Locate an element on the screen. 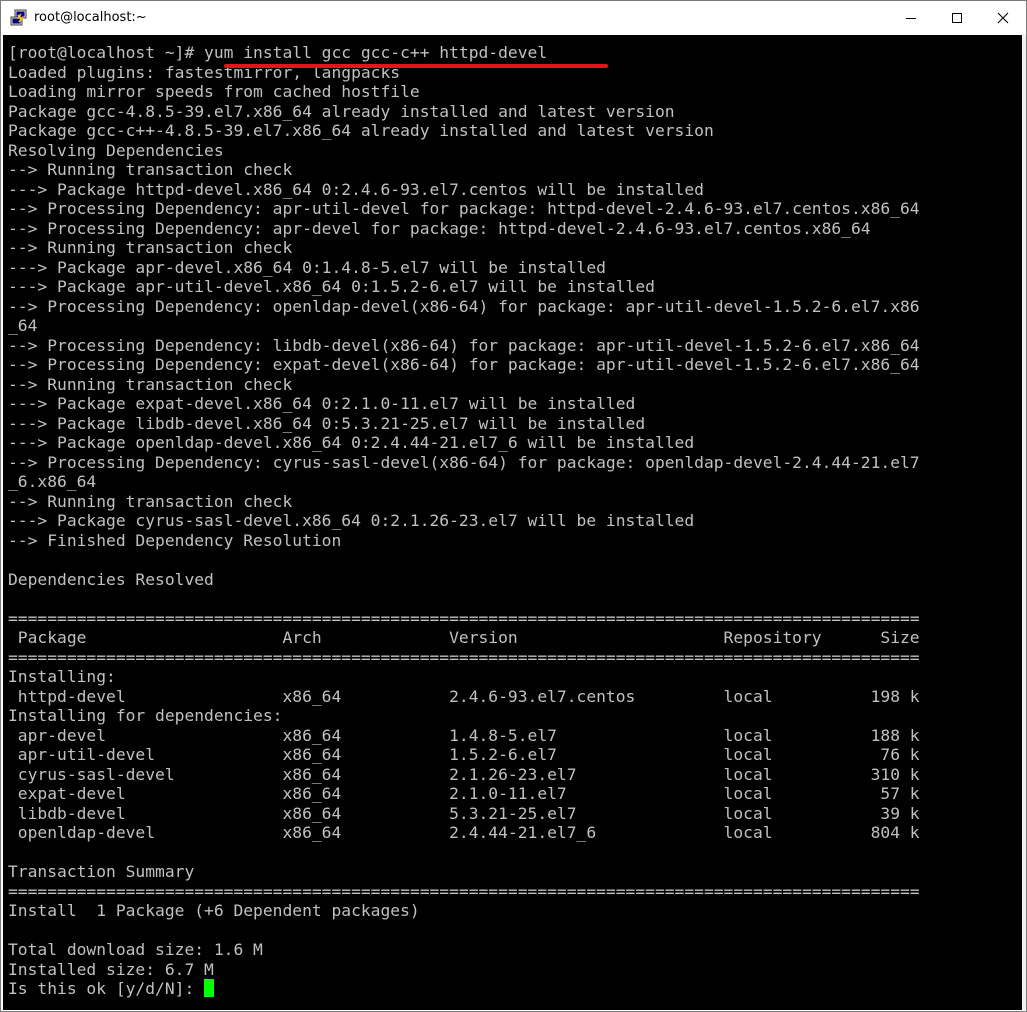  title-bar: root@localhost:~ is located at coordinates (513, 17).